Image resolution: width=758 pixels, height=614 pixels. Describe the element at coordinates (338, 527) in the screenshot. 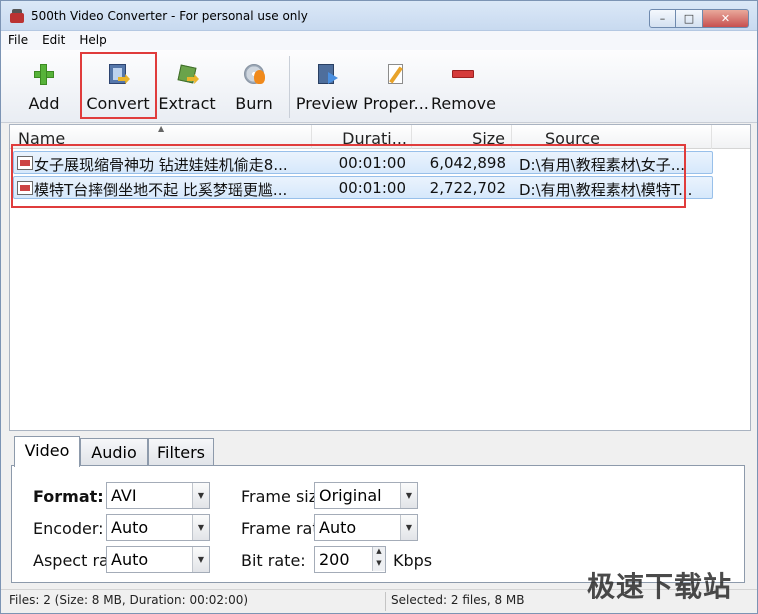

I see `frame-rate-value: Auto` at that location.